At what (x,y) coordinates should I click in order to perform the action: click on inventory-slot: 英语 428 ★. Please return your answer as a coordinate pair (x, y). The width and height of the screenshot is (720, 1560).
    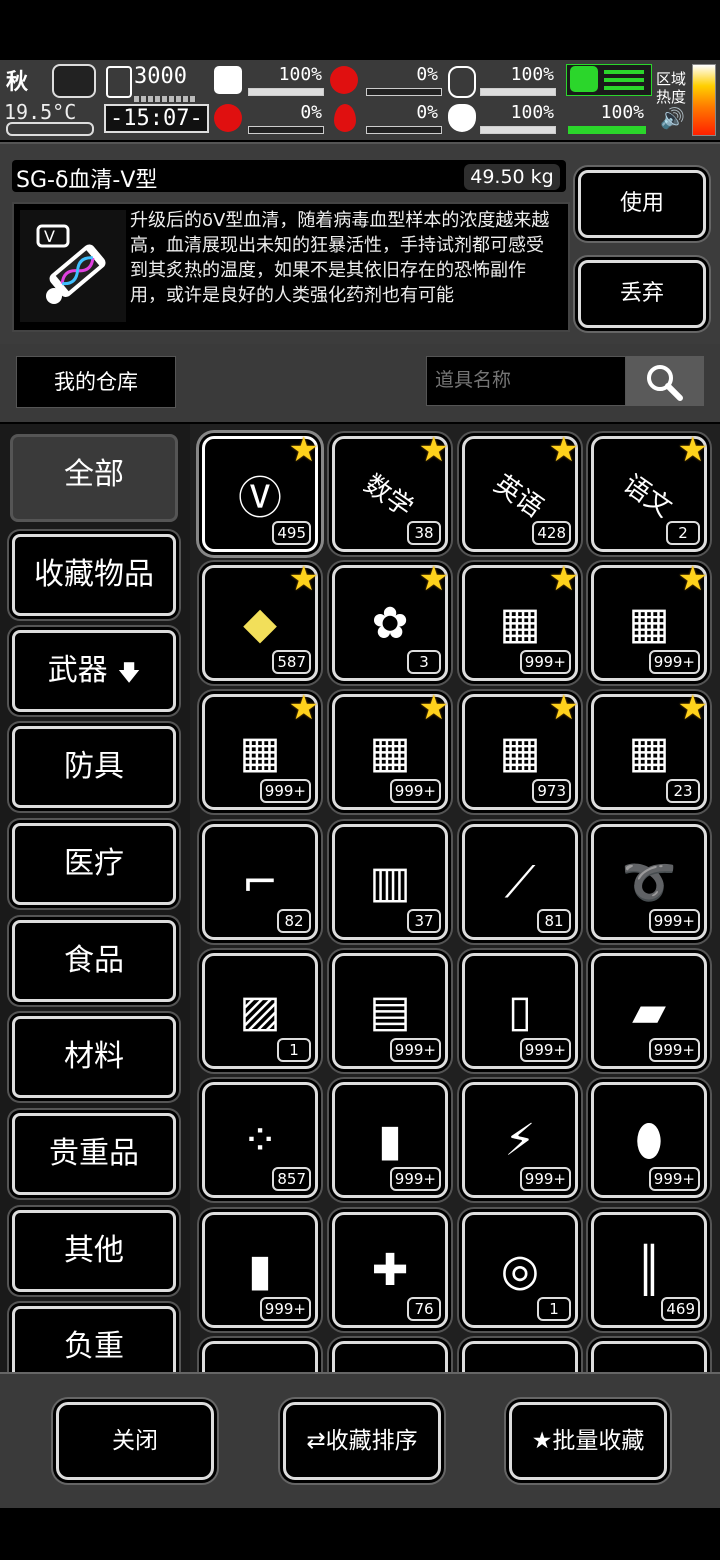
    Looking at the image, I should click on (520, 492).